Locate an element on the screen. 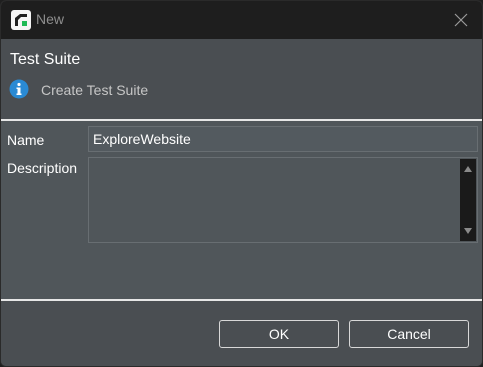 The width and height of the screenshot is (483, 367). close-icon is located at coordinates (461, 20).